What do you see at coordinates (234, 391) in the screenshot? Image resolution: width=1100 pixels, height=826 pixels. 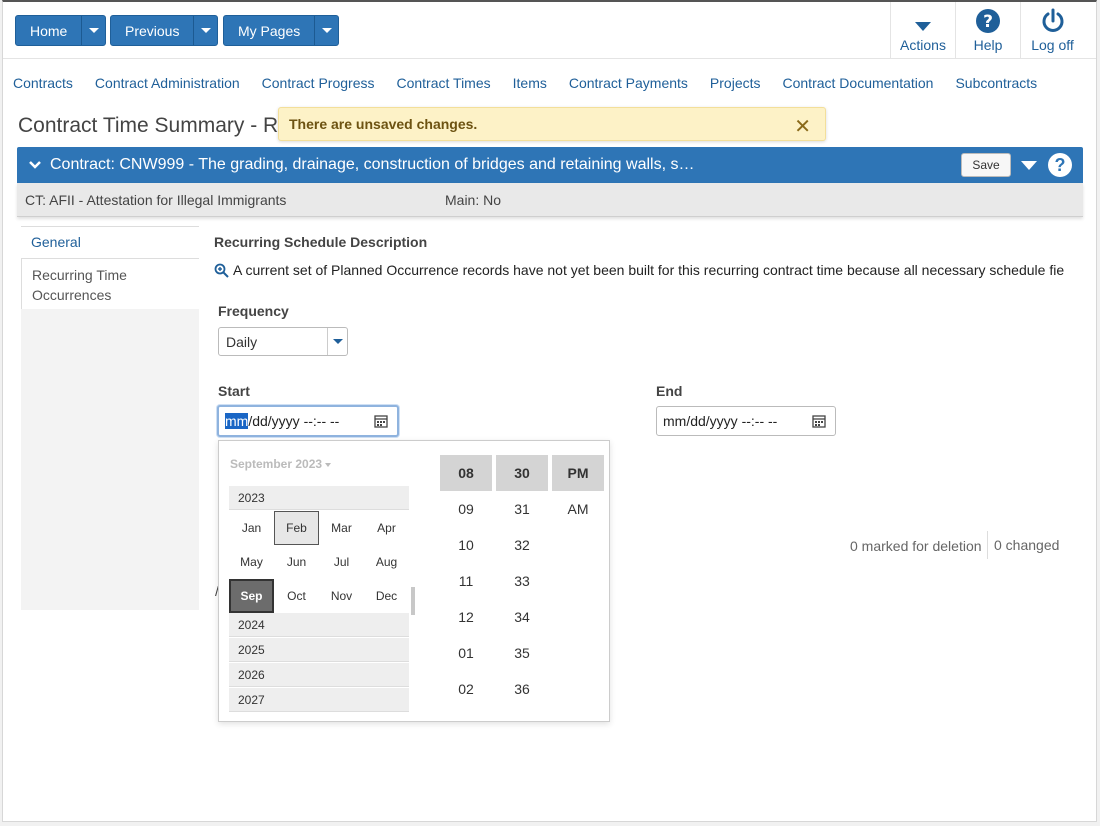 I see `start-label: Start` at bounding box center [234, 391].